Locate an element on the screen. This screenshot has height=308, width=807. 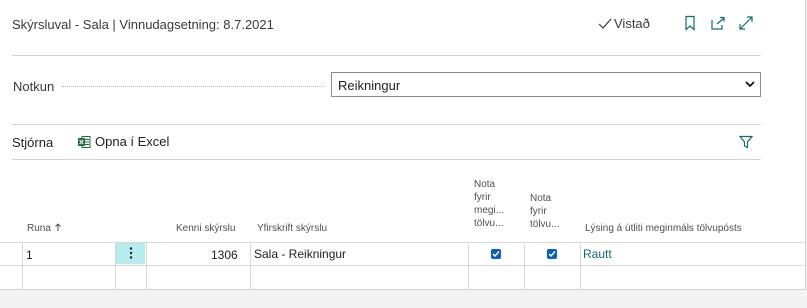
more-options-icon is located at coordinates (130, 253).